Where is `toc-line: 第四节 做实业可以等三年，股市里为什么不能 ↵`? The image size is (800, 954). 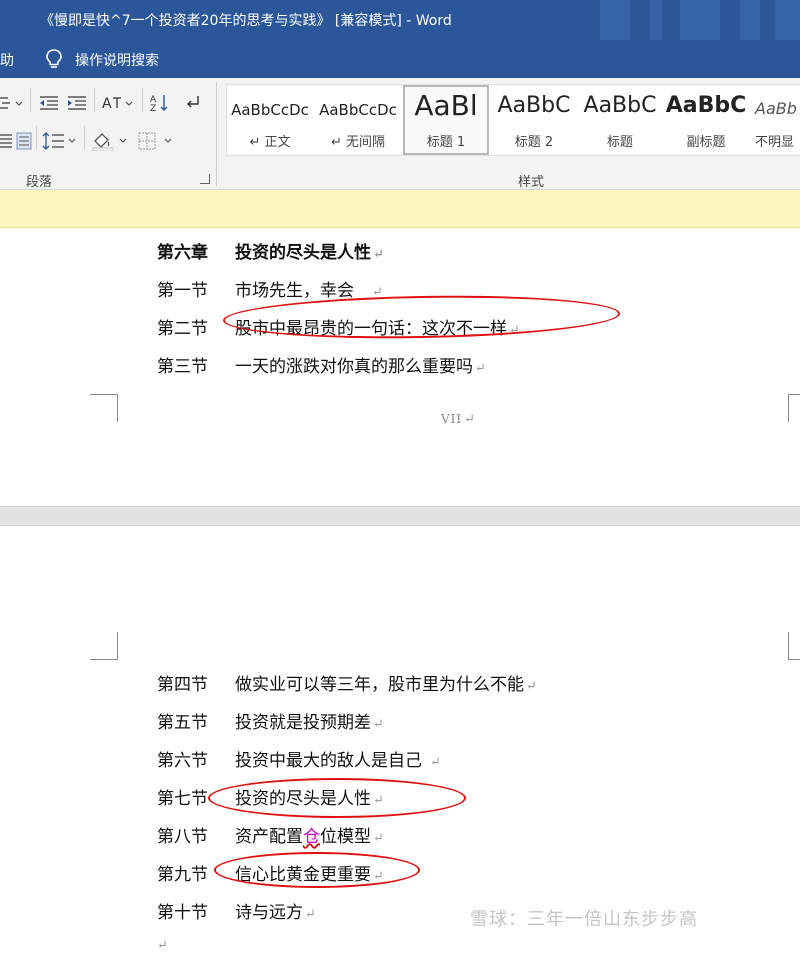
toc-line: 第四节 做实业可以等三年，股市里为什么不能 ↵ is located at coordinates (347, 682).